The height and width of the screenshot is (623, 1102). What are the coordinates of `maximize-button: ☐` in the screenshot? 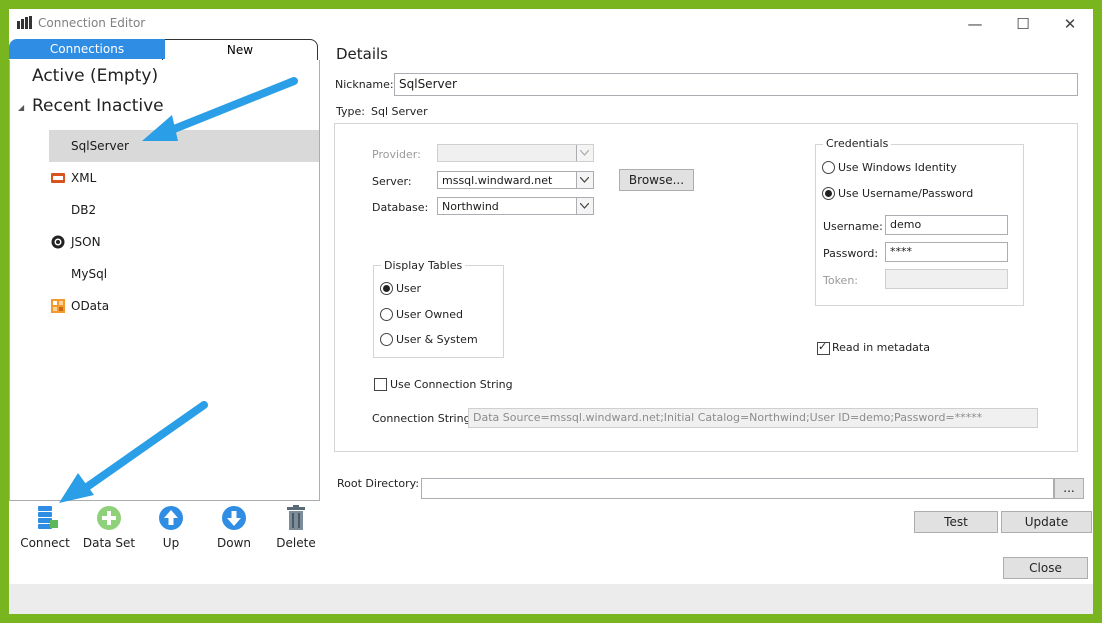 It's located at (1023, 24).